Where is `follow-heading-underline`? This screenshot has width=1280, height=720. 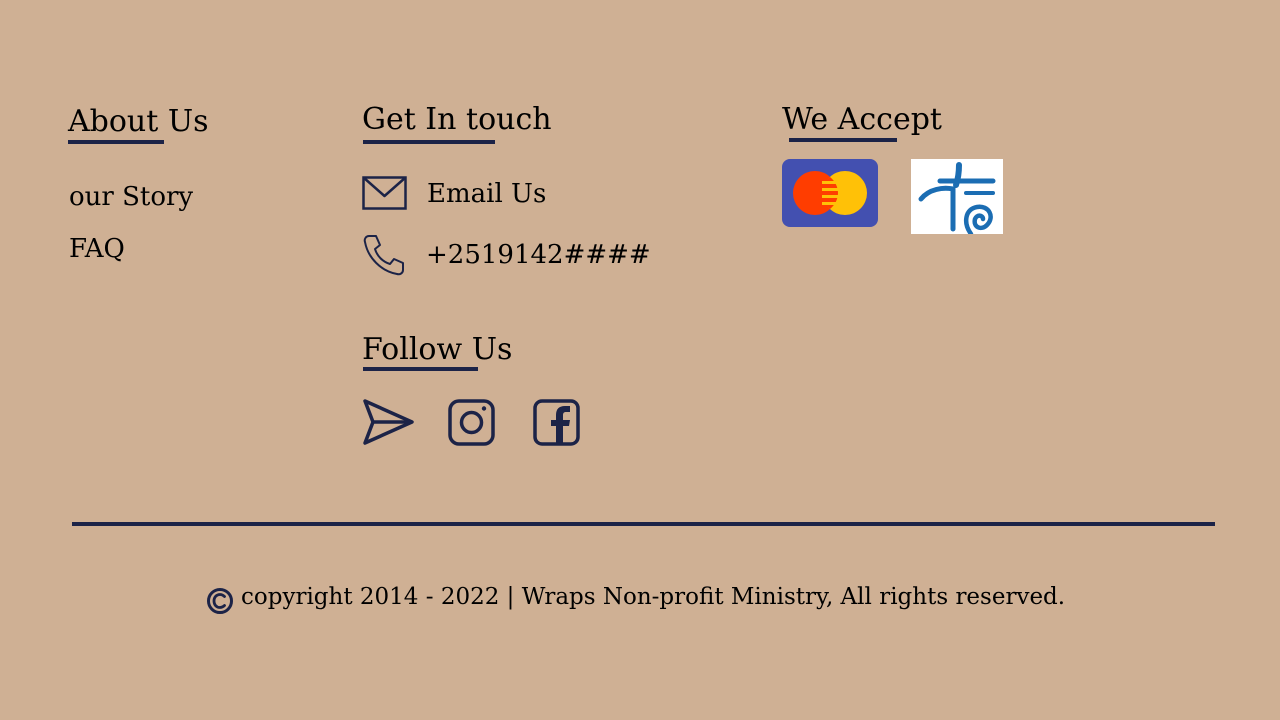
follow-heading-underline is located at coordinates (420, 369).